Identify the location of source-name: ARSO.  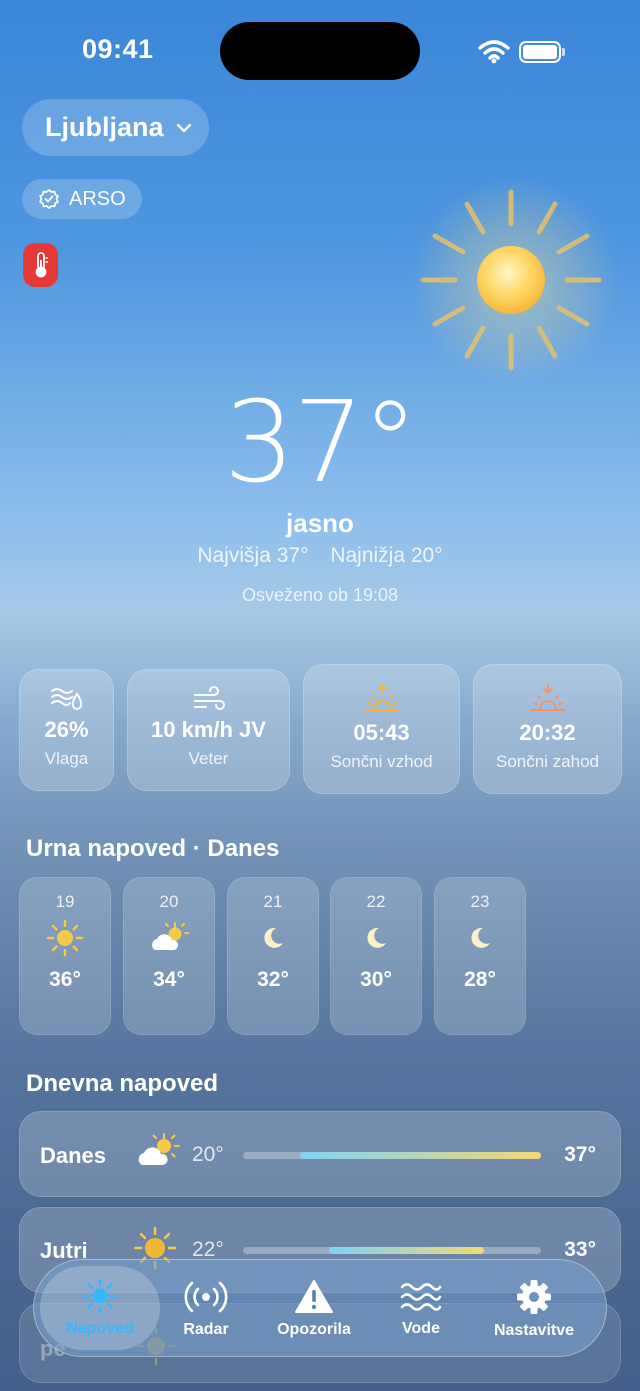
(97, 198).